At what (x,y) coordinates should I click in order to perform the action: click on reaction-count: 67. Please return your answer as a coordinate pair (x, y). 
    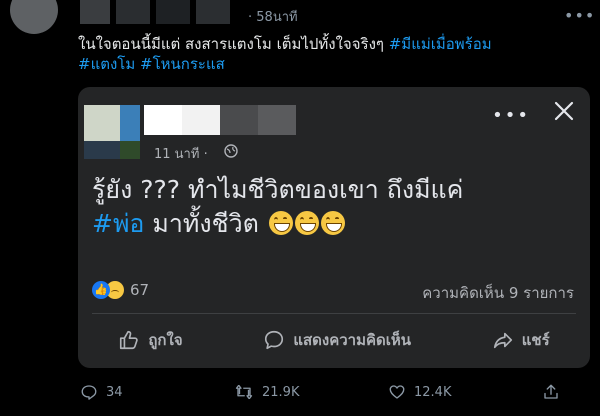
    Looking at the image, I should click on (140, 290).